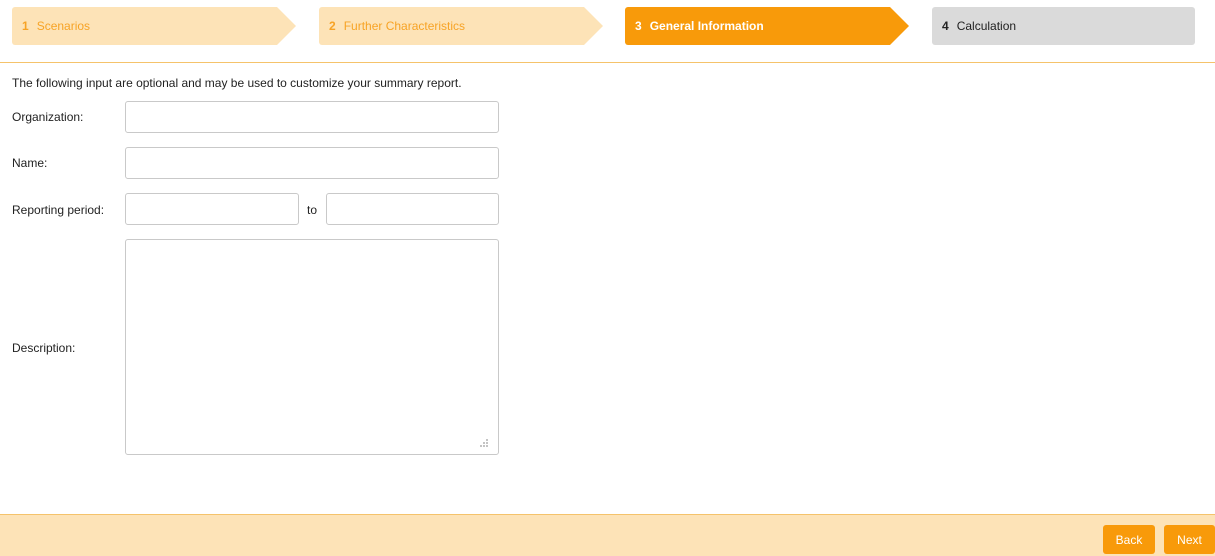 This screenshot has height=556, width=1215. What do you see at coordinates (1129, 539) in the screenshot?
I see `back-button: Back` at bounding box center [1129, 539].